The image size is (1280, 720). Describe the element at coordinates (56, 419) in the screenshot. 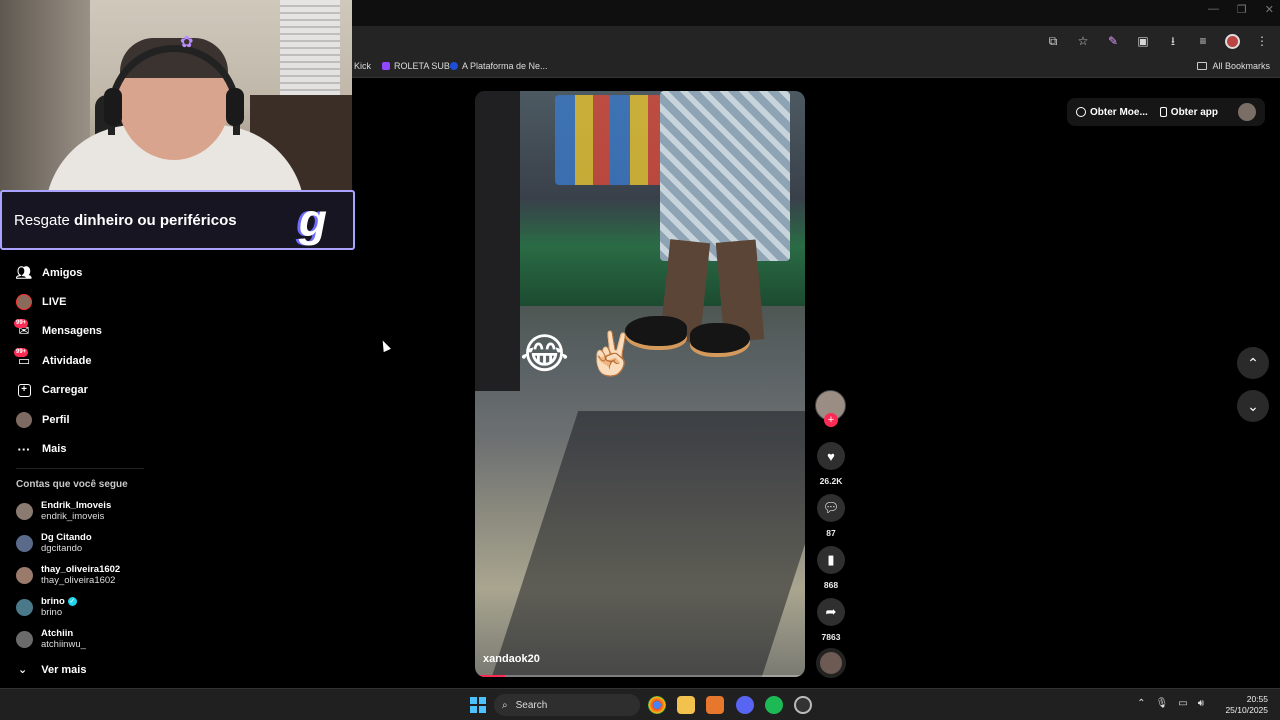

I see `sidebar-item-label: Perfil` at that location.